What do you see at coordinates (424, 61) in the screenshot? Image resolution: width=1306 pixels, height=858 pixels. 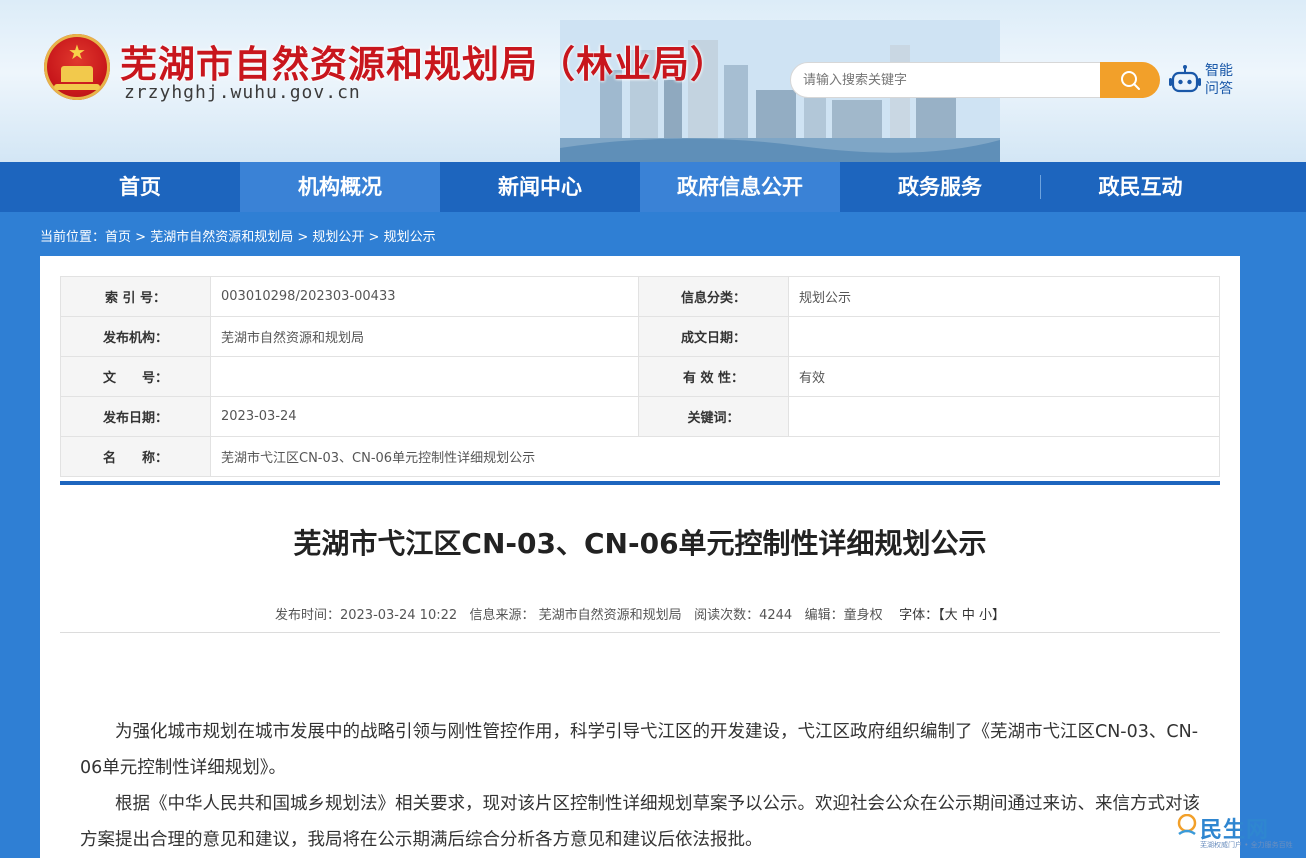 I see `site-title: 芜湖市自然资源和规划局（林业局）` at bounding box center [424, 61].